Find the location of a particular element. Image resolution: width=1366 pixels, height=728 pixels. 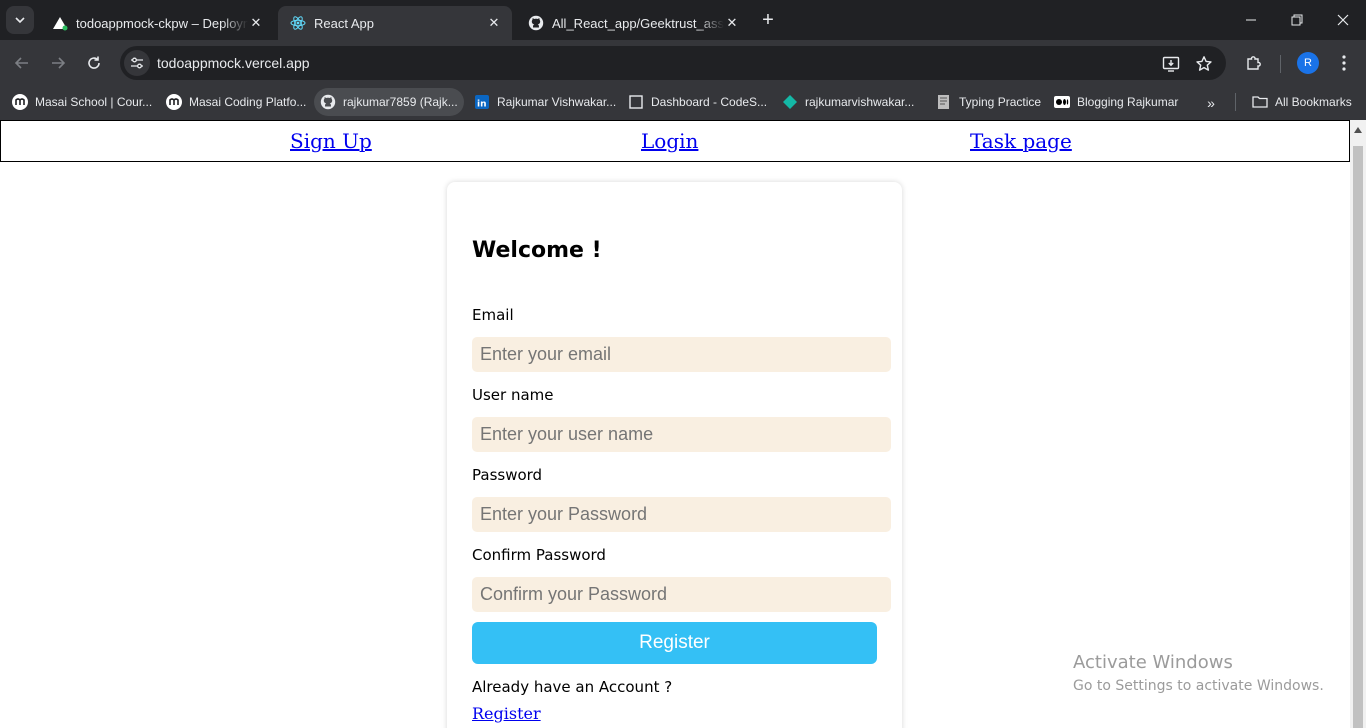

scroll-up-button is located at coordinates (1358, 130).